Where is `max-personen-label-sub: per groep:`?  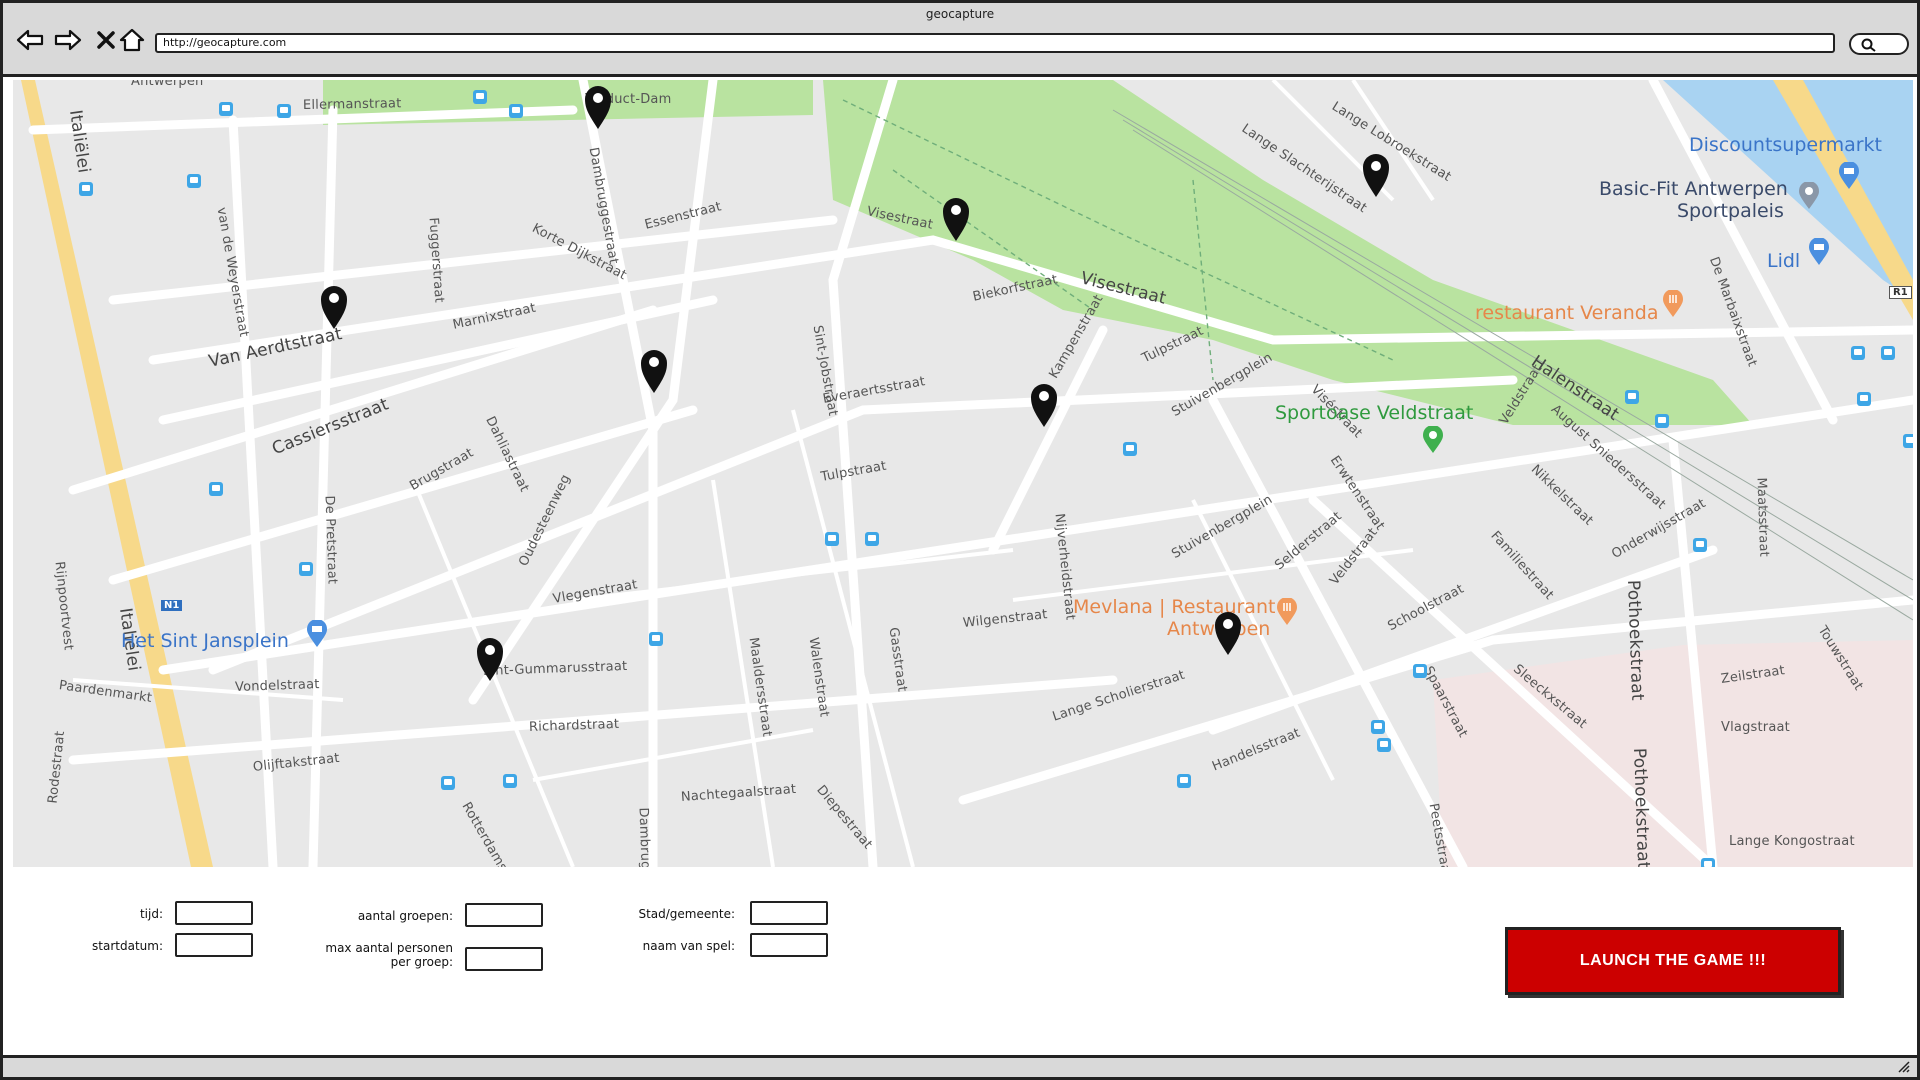 max-personen-label-sub: per groep: is located at coordinates (421, 962).